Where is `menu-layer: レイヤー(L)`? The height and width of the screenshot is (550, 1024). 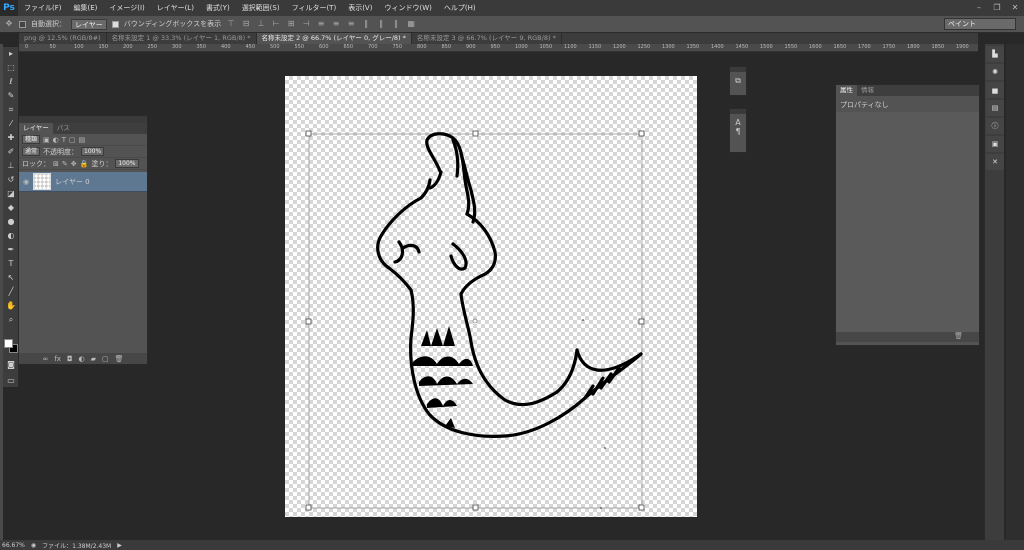
menu-layer: レイヤー(L) is located at coordinates (175, 8).